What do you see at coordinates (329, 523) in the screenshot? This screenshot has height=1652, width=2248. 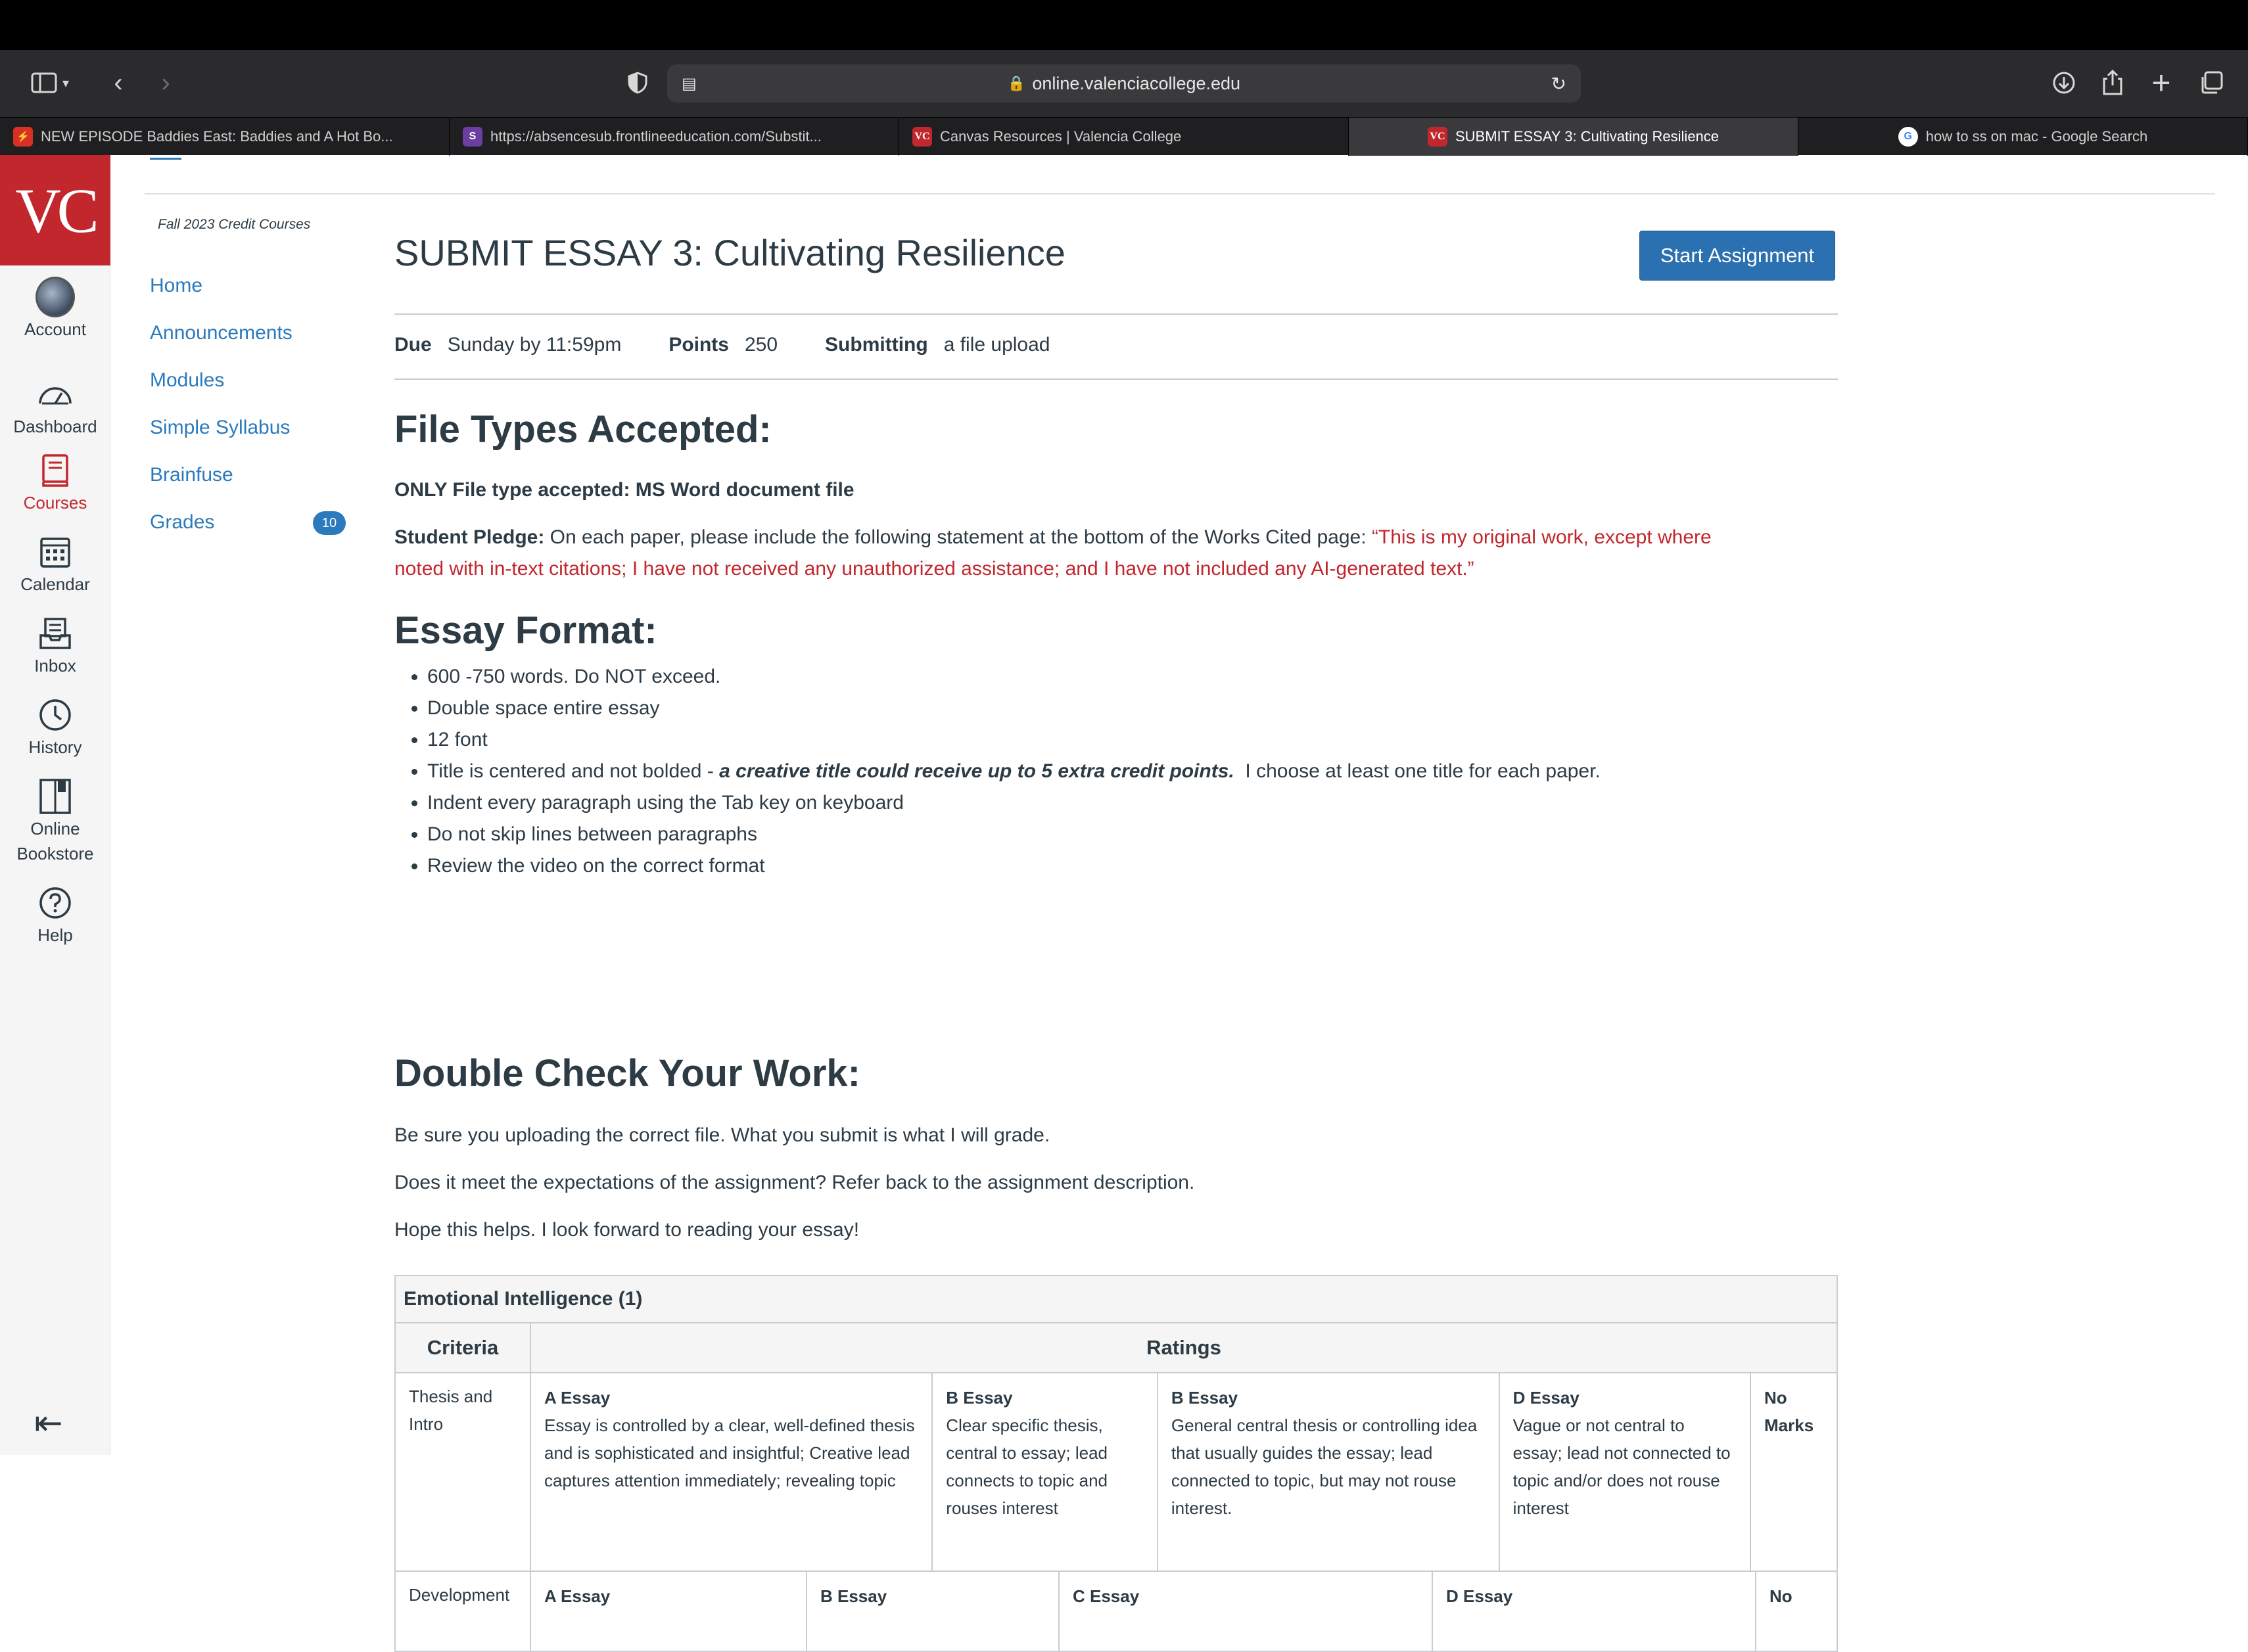 I see `grades-badge: 10` at bounding box center [329, 523].